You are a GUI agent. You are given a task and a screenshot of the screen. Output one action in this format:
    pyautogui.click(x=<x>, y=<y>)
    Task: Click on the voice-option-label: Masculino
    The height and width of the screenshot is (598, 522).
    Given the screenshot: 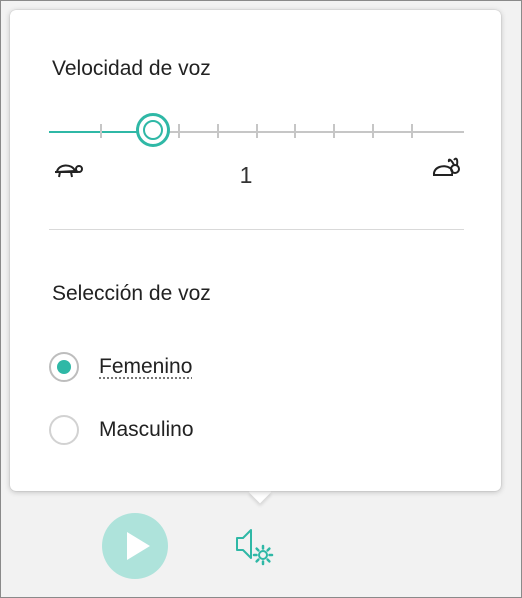 What is the action you would take?
    pyautogui.click(x=146, y=429)
    